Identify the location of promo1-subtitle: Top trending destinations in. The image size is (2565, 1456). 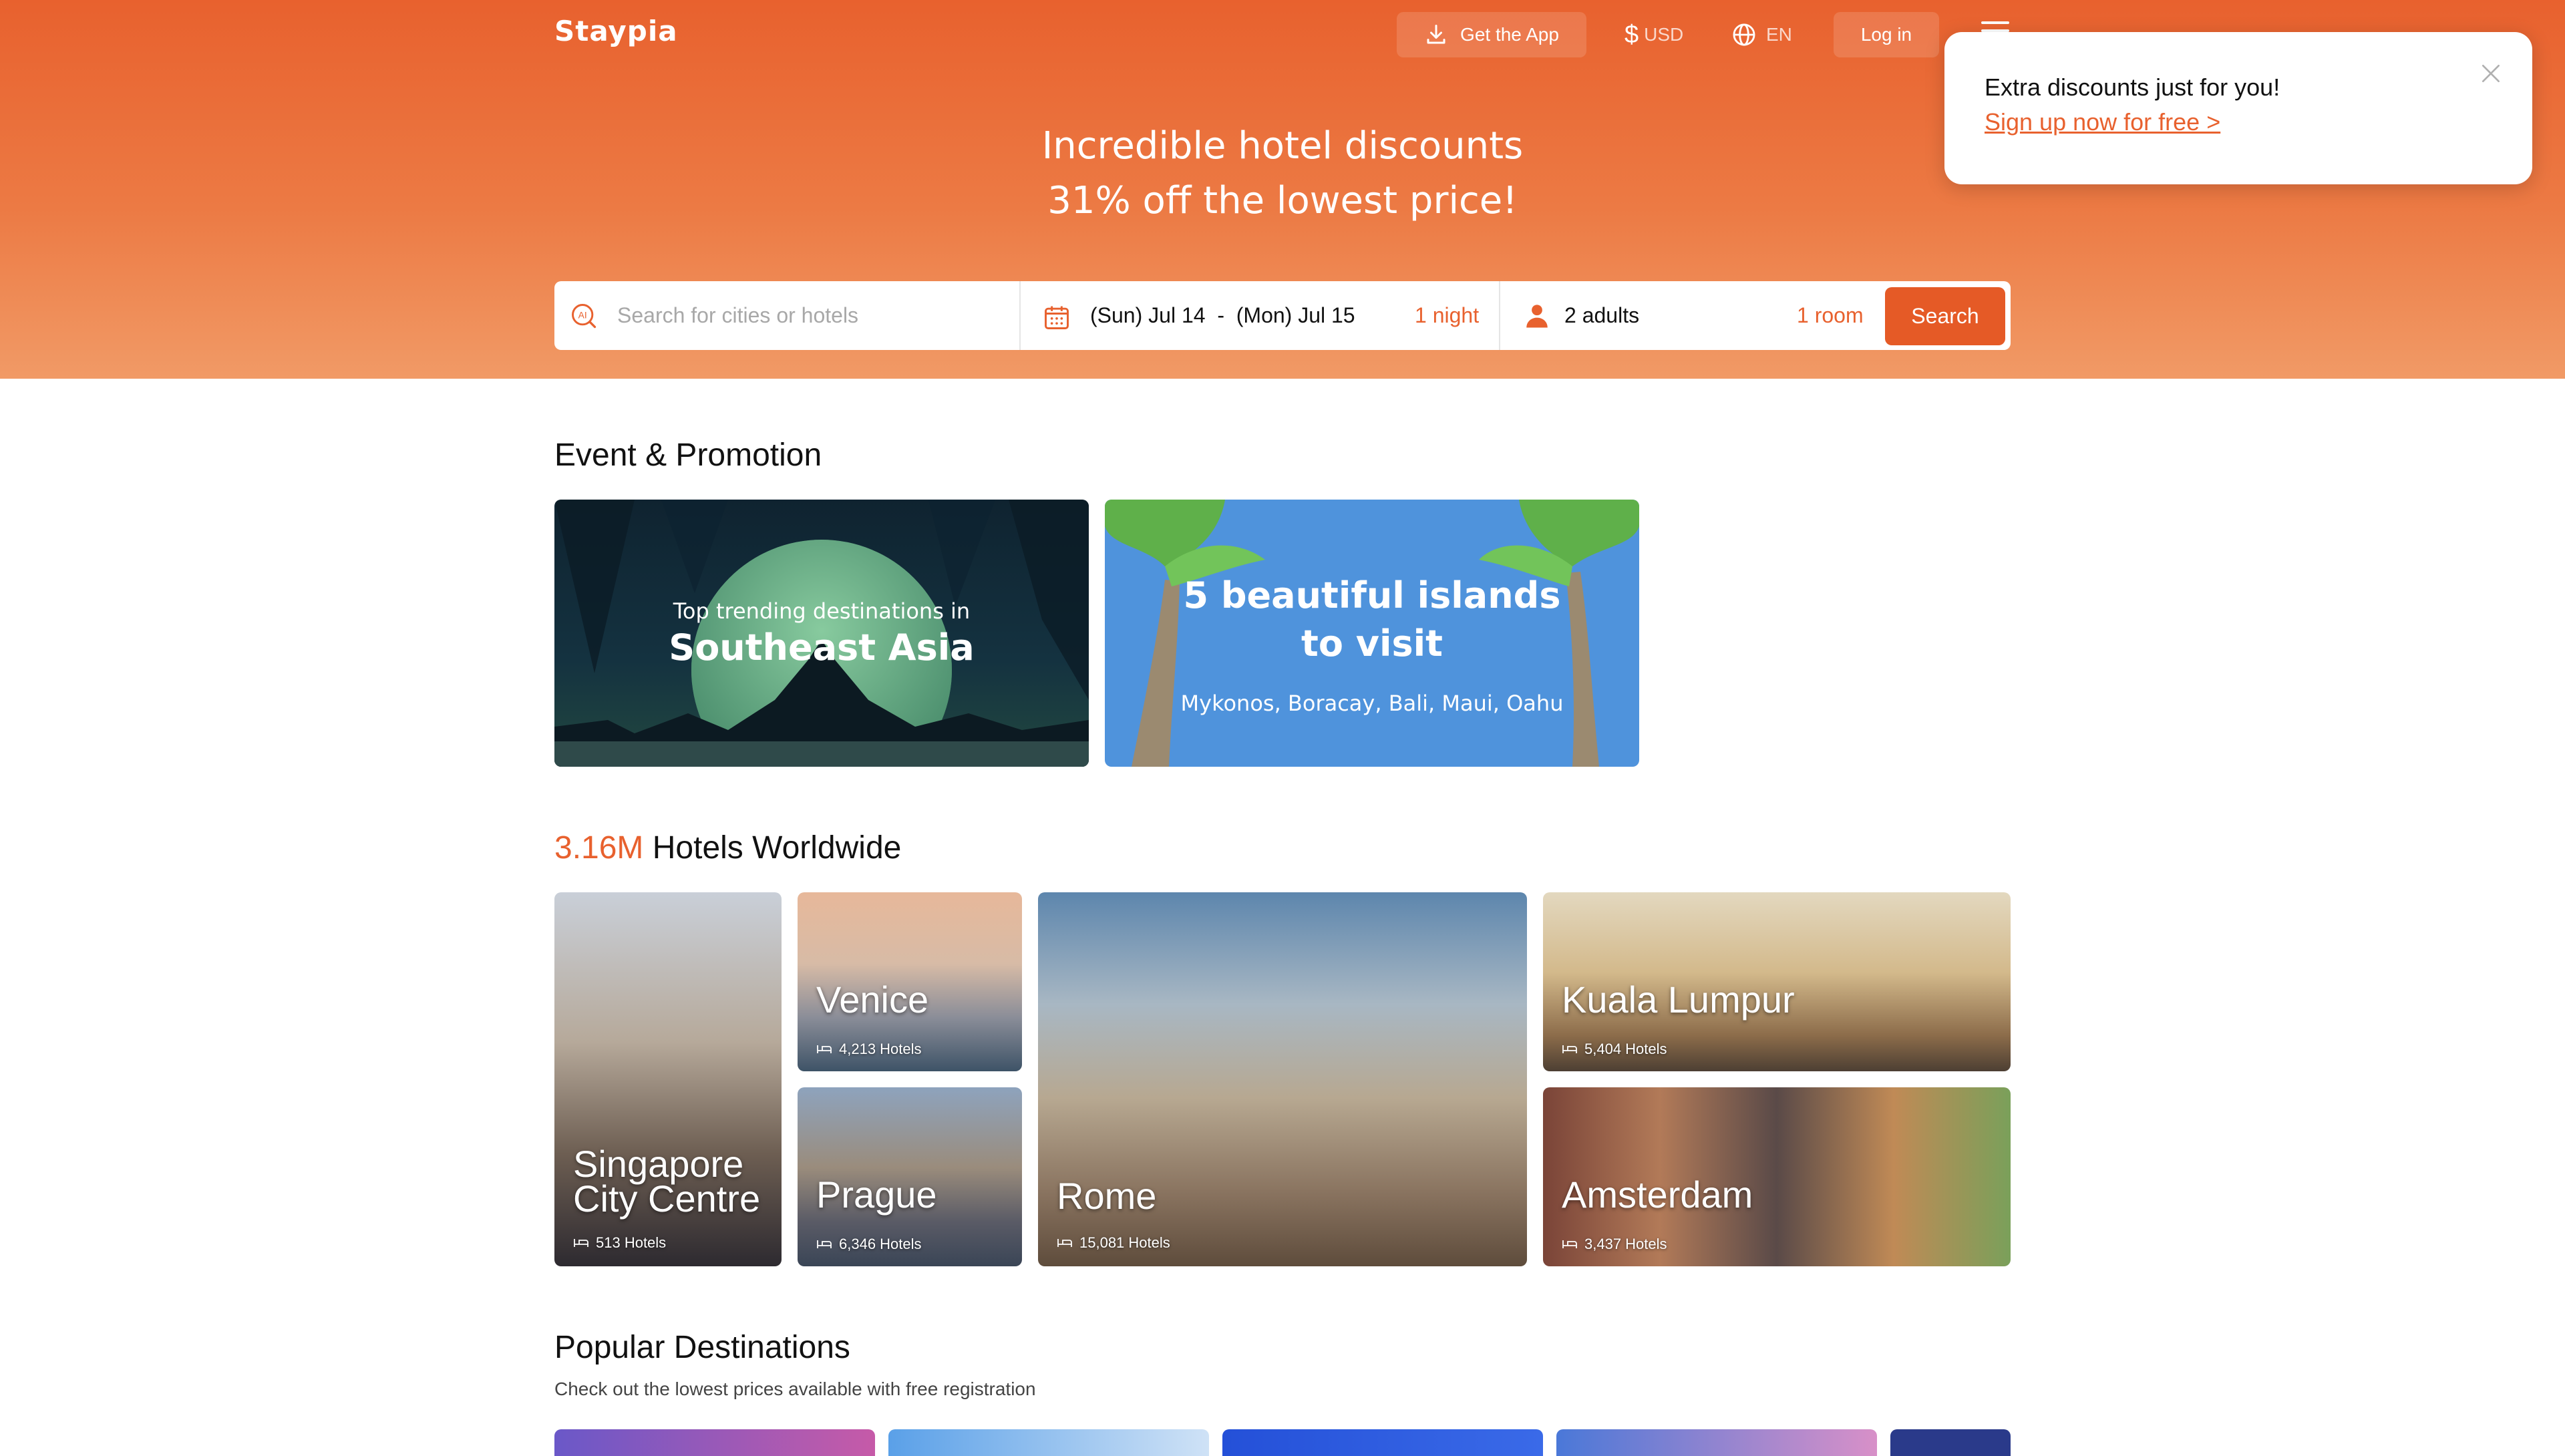
(822, 611).